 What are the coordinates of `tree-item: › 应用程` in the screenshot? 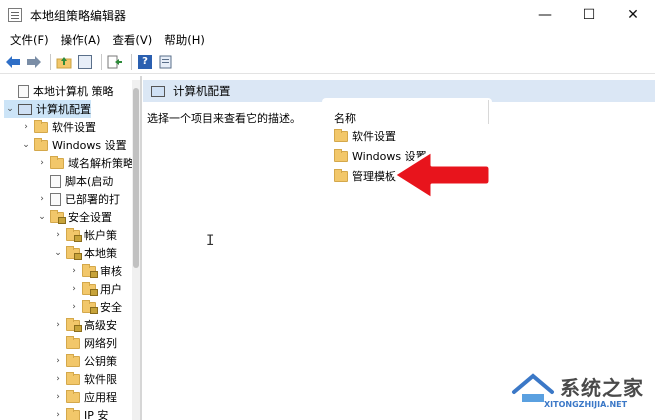 It's located at (84, 397).